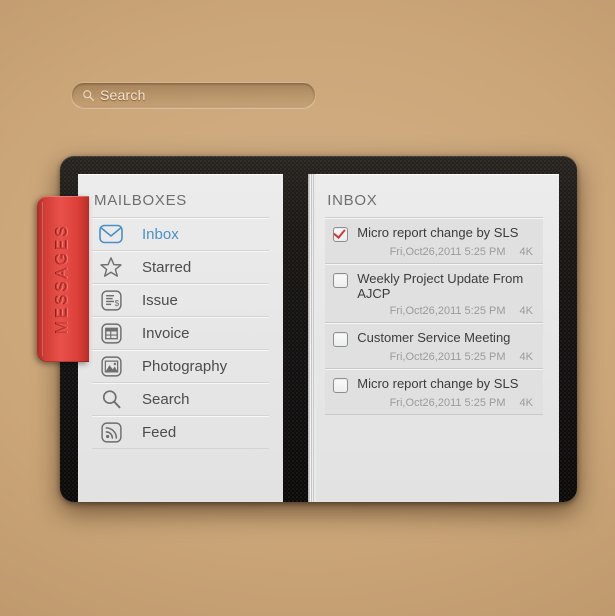 This screenshot has height=616, width=615. What do you see at coordinates (111, 432) in the screenshot?
I see `rss-icon` at bounding box center [111, 432].